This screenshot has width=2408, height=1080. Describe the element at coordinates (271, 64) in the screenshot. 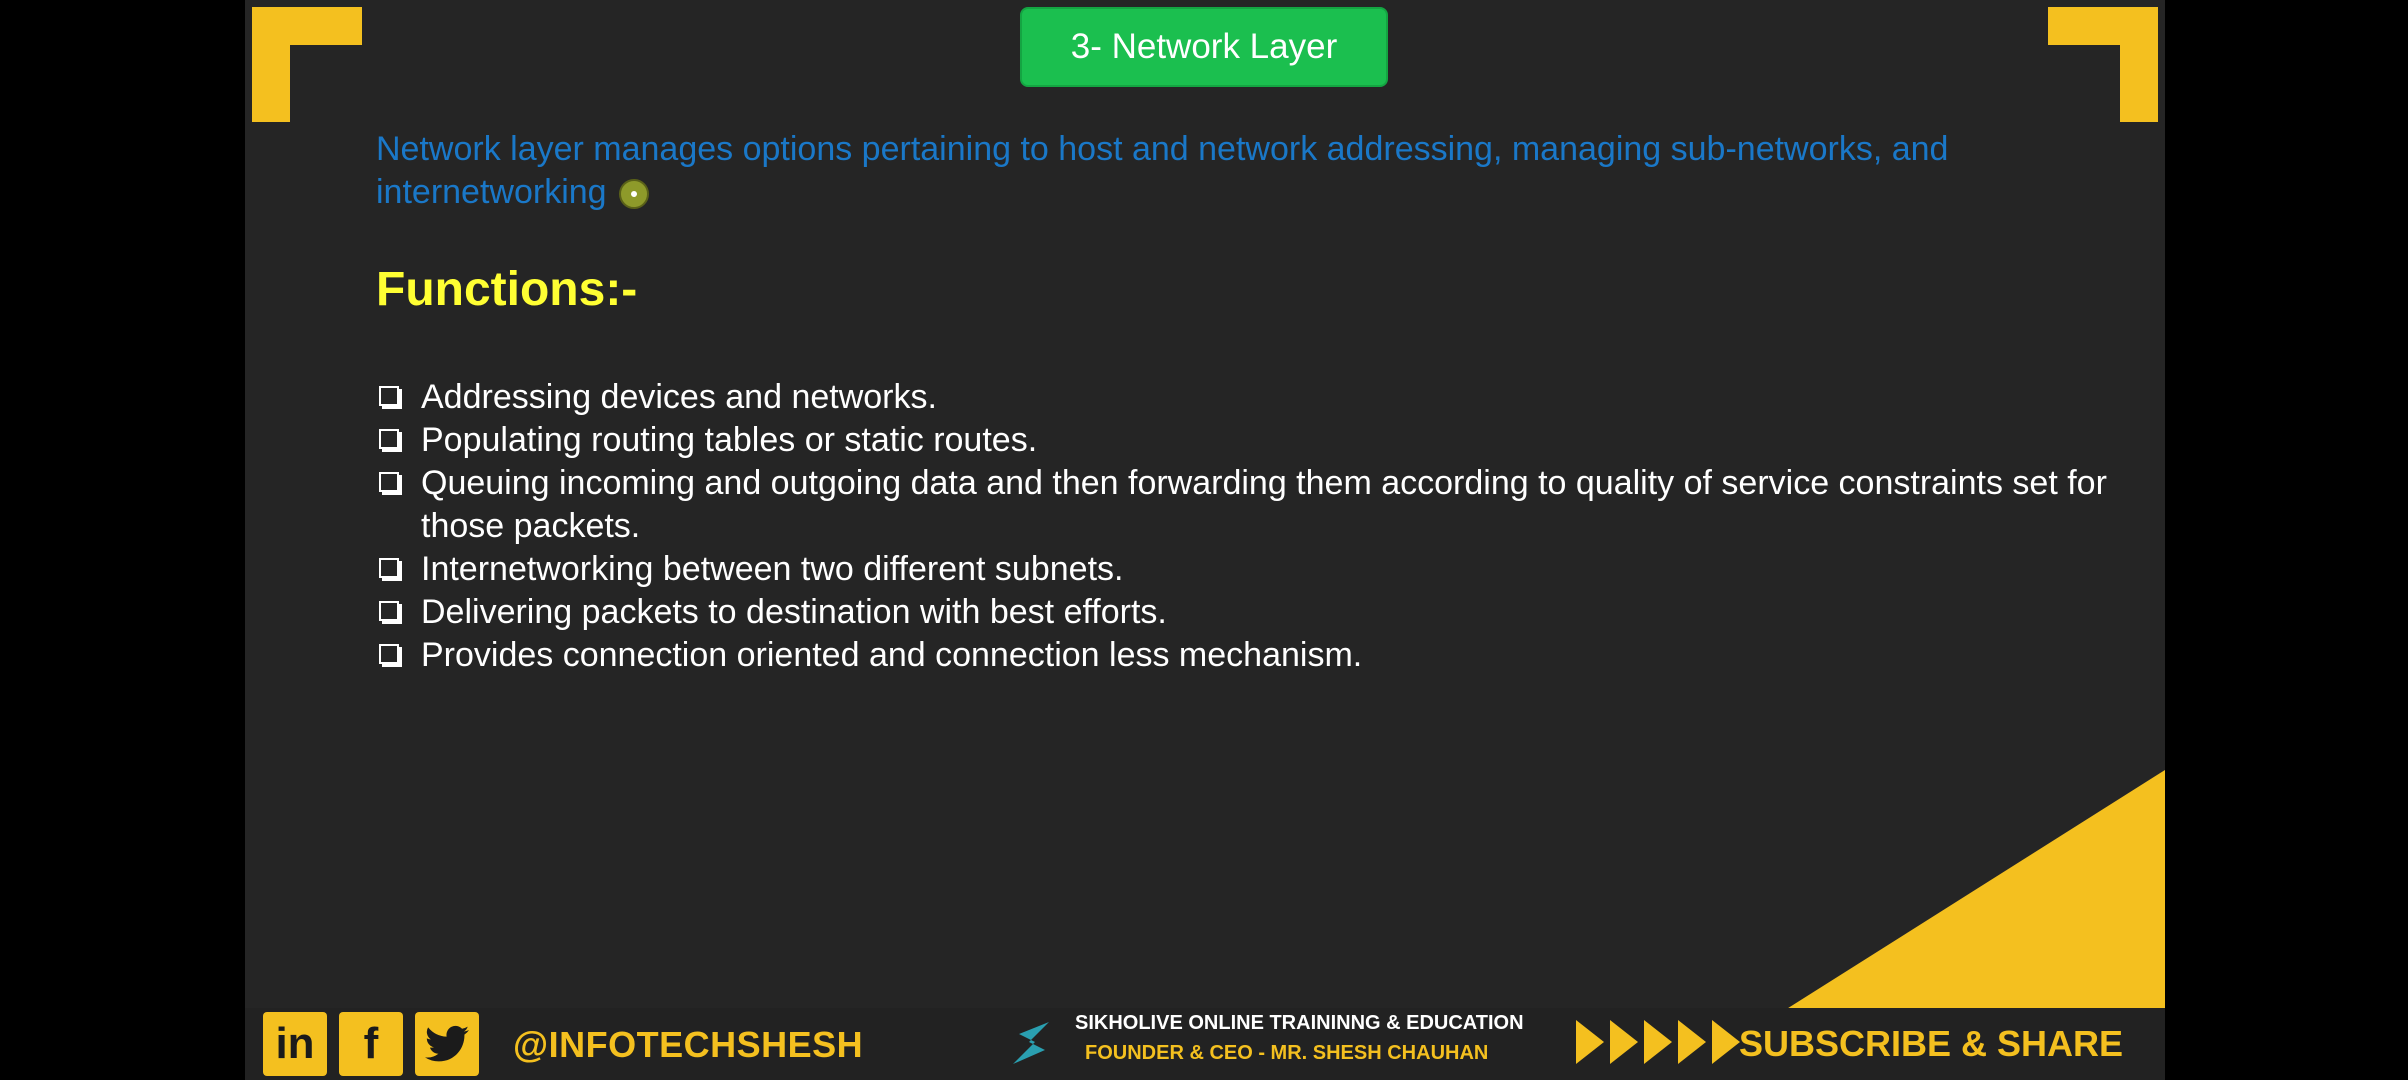

I see `top-left-corner-decoration-vertical` at that location.